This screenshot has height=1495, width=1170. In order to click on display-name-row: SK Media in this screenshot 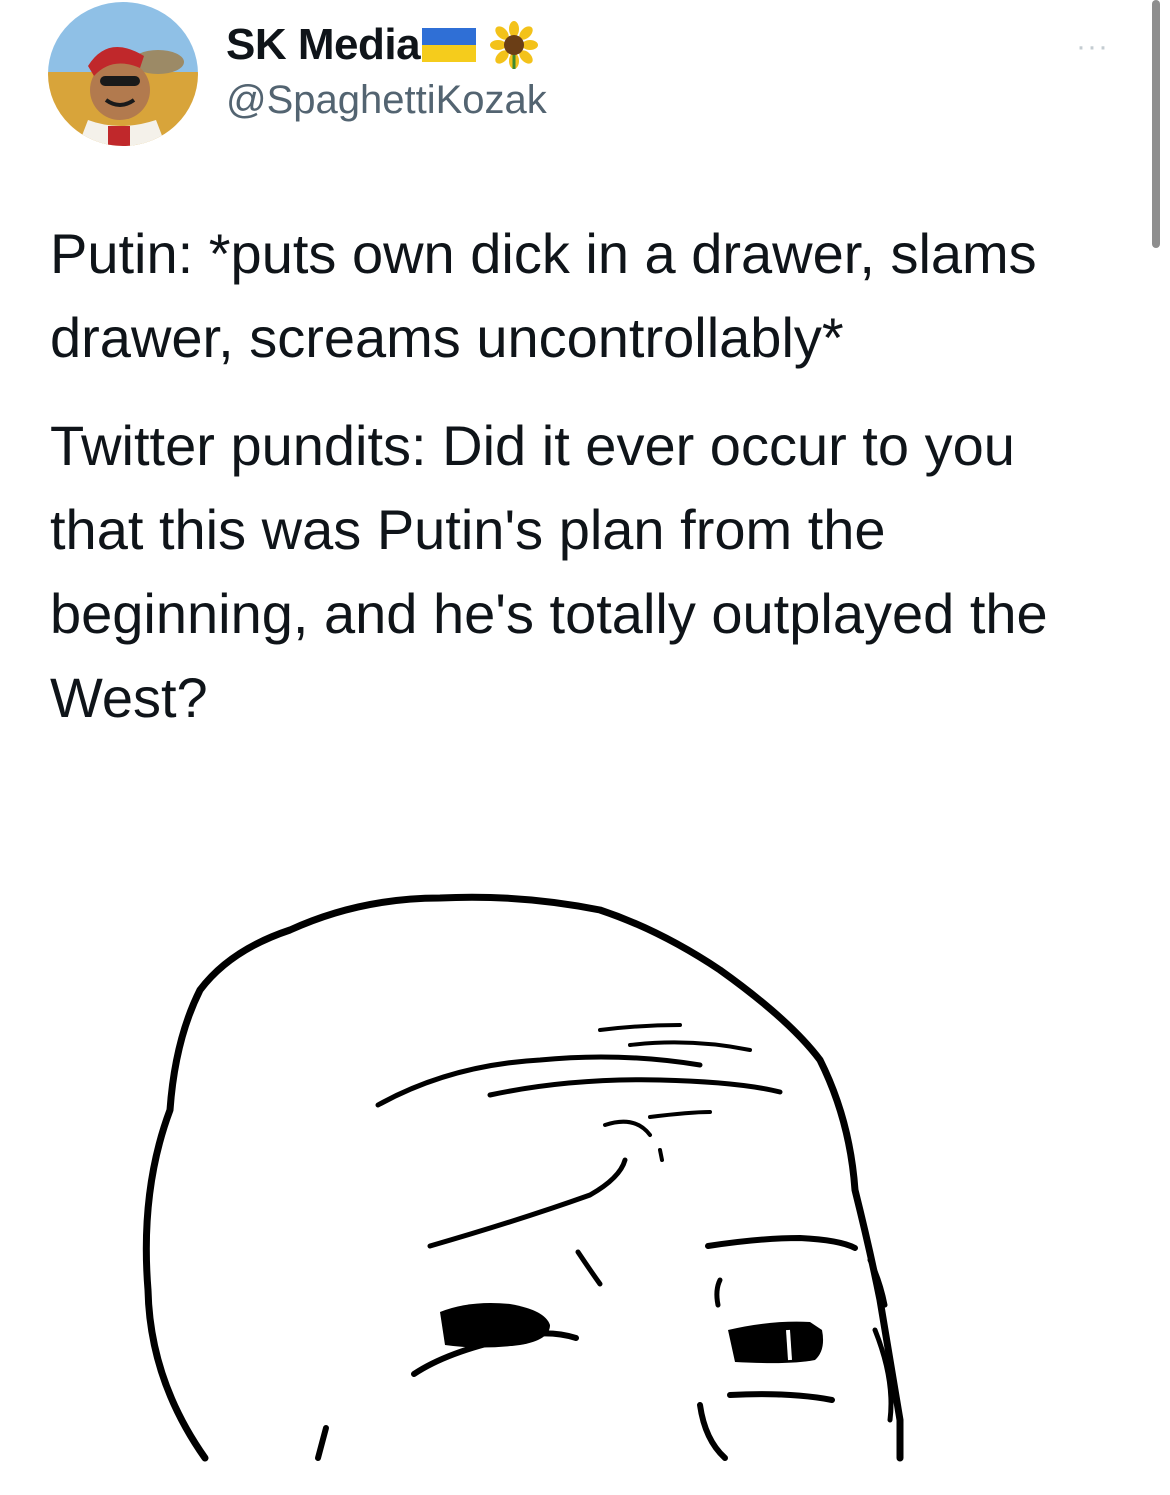, I will do `click(386, 45)`.